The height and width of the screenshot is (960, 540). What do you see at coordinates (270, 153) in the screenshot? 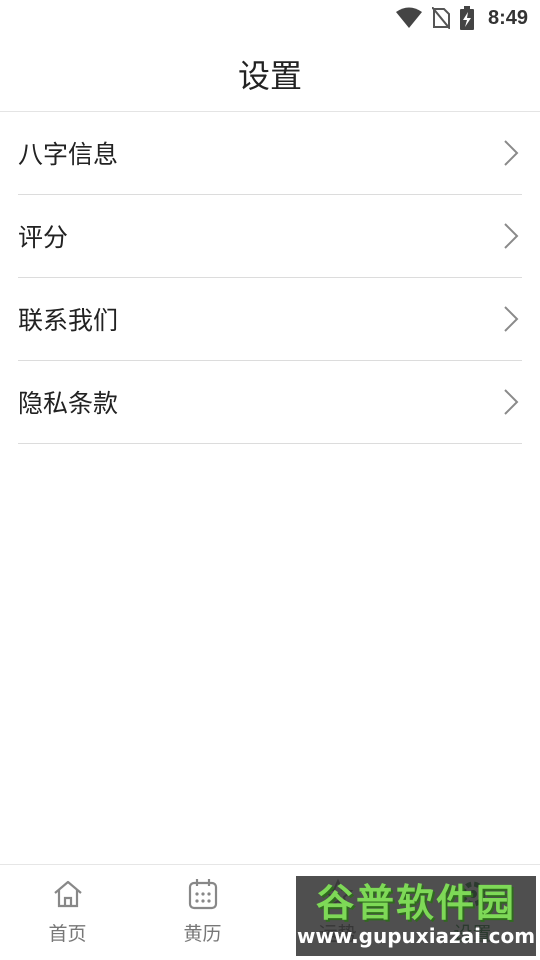
I see `menu-item-bazi-info: 八字信息` at bounding box center [270, 153].